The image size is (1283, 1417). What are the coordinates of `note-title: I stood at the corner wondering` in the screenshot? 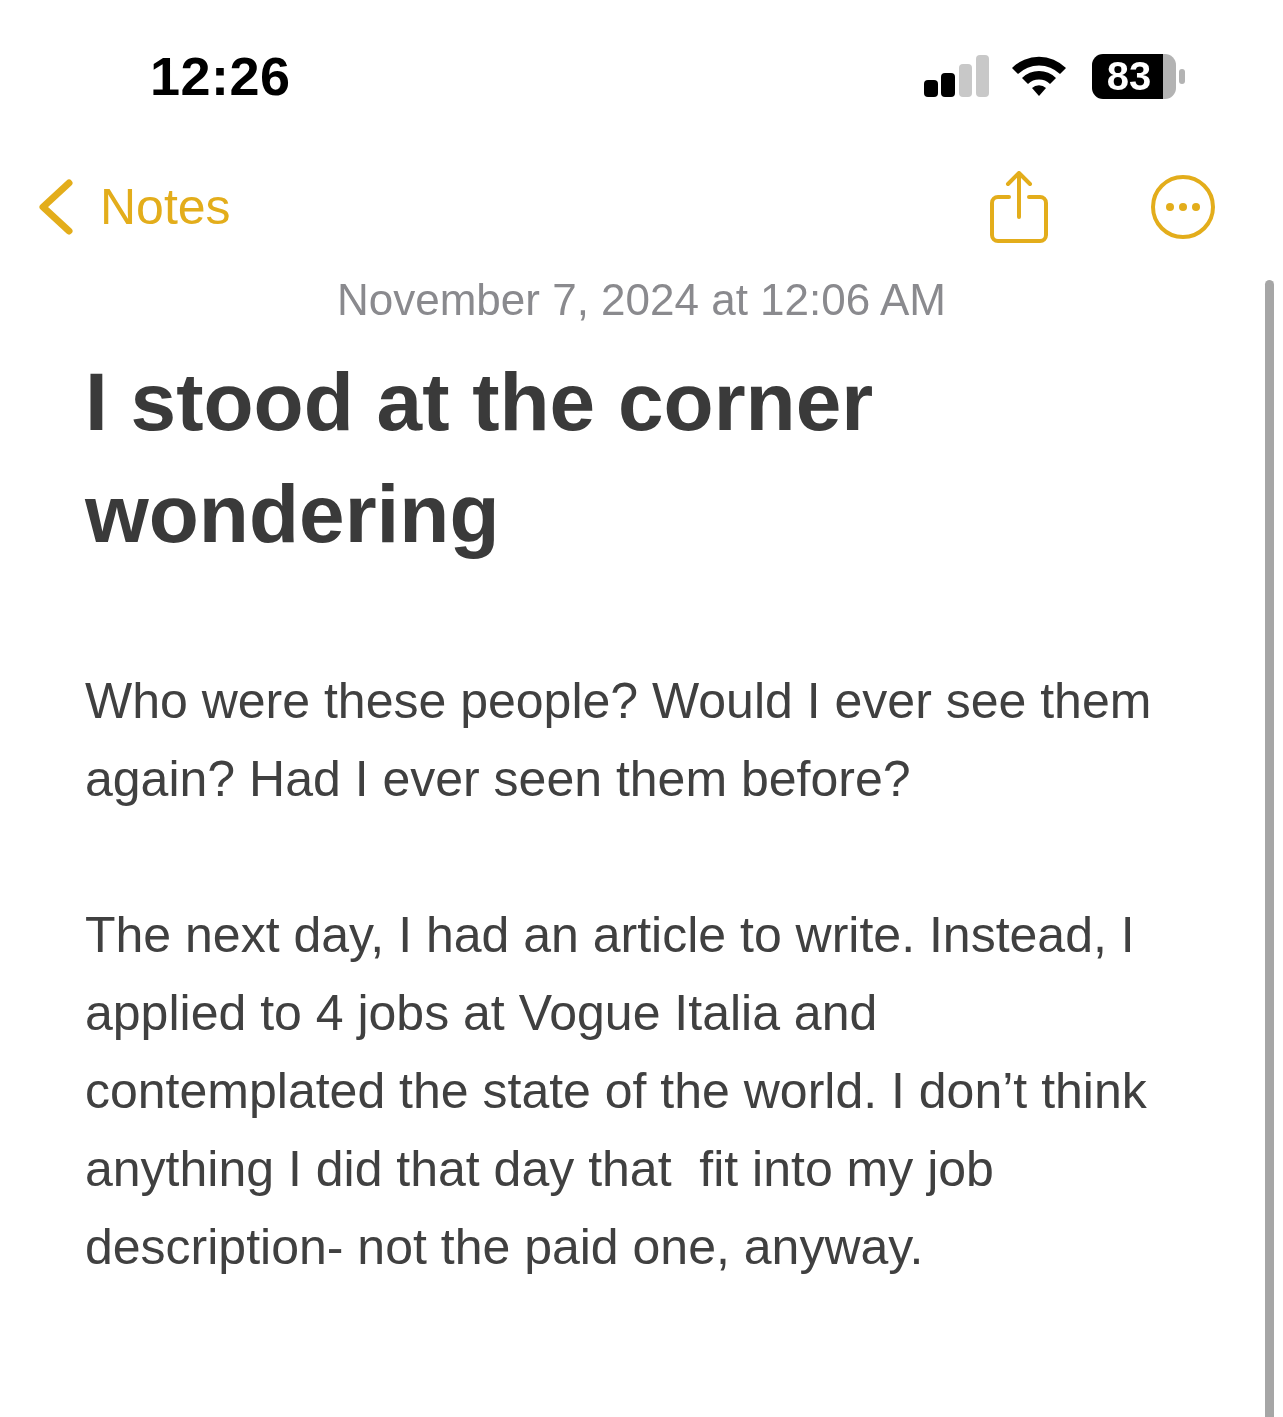 It's located at (480, 458).